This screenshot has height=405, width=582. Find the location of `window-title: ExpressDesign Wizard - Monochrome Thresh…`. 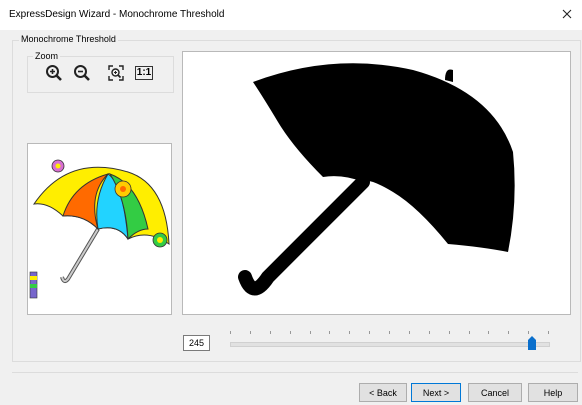

window-title: ExpressDesign Wizard - Monochrome Thresh… is located at coordinates (117, 14).